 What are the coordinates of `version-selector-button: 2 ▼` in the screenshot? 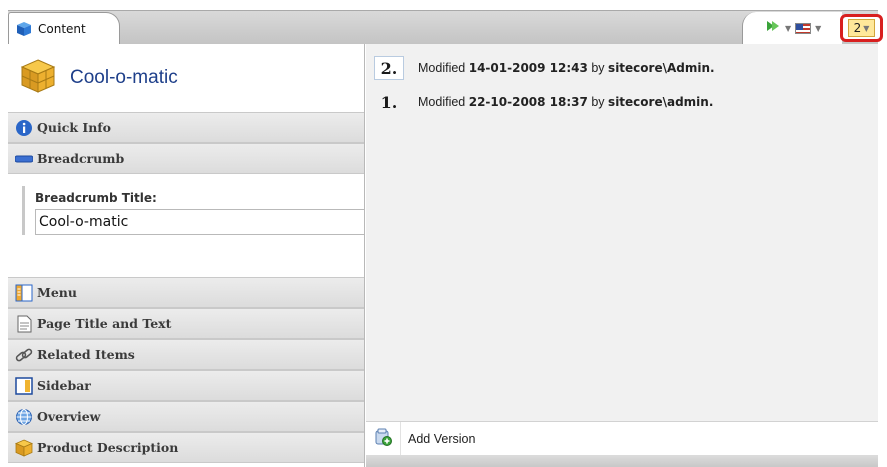 It's located at (861, 28).